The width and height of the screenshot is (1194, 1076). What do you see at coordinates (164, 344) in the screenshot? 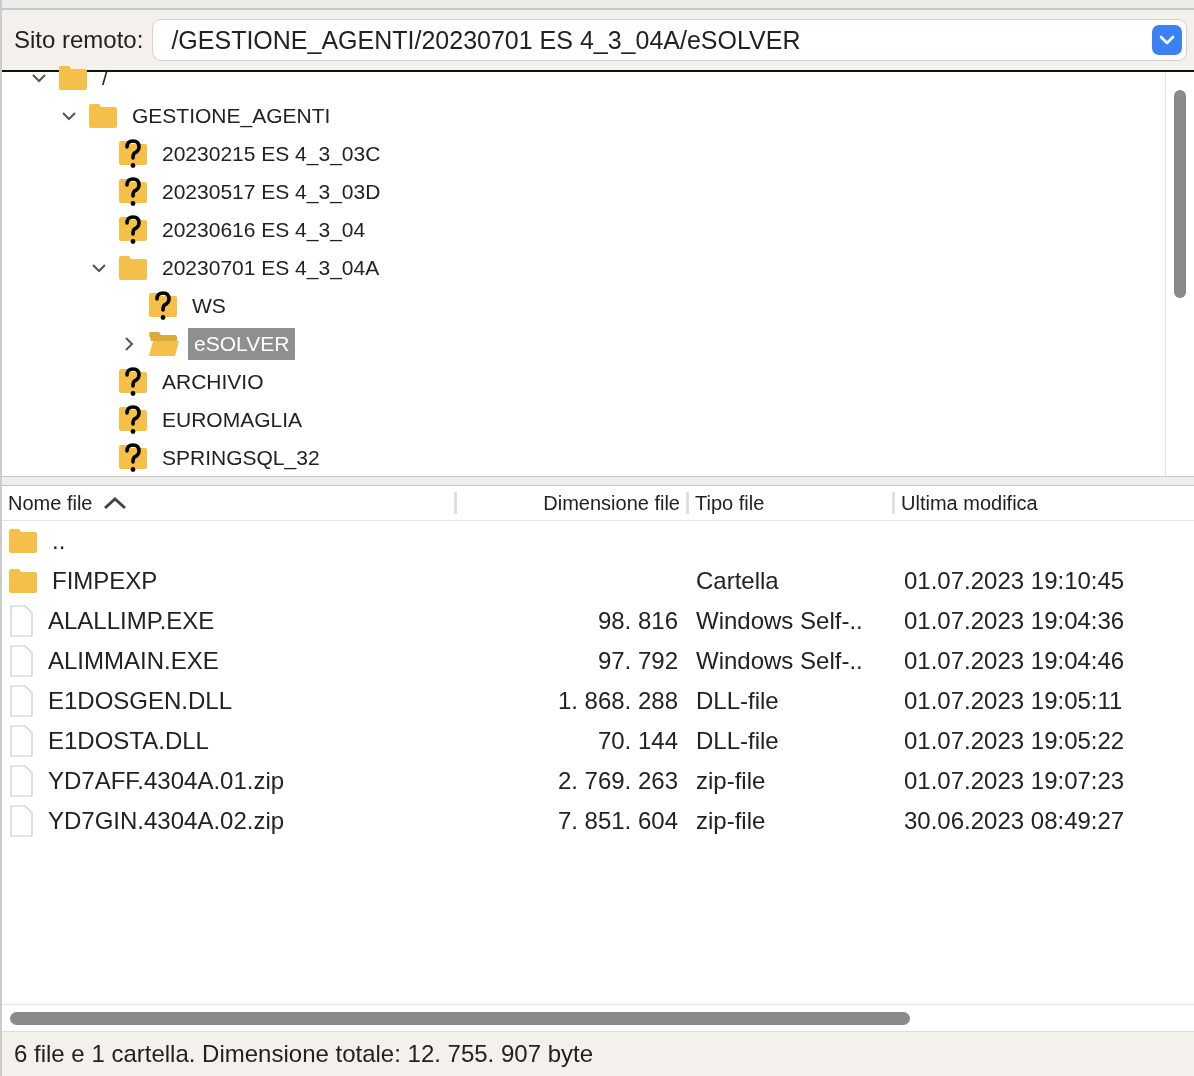
I see `open-folder-icon` at bounding box center [164, 344].